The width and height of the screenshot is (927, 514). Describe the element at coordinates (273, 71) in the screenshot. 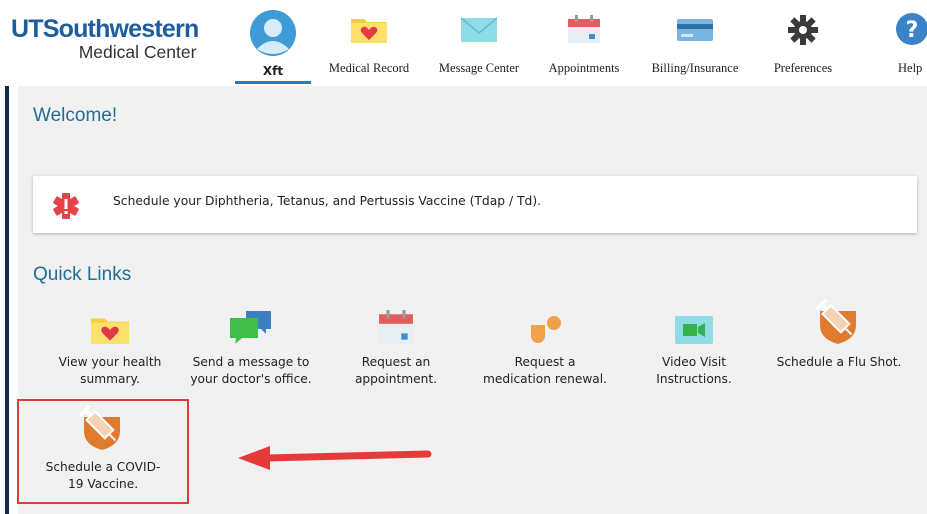

I see `nav-user-label: Xft` at that location.